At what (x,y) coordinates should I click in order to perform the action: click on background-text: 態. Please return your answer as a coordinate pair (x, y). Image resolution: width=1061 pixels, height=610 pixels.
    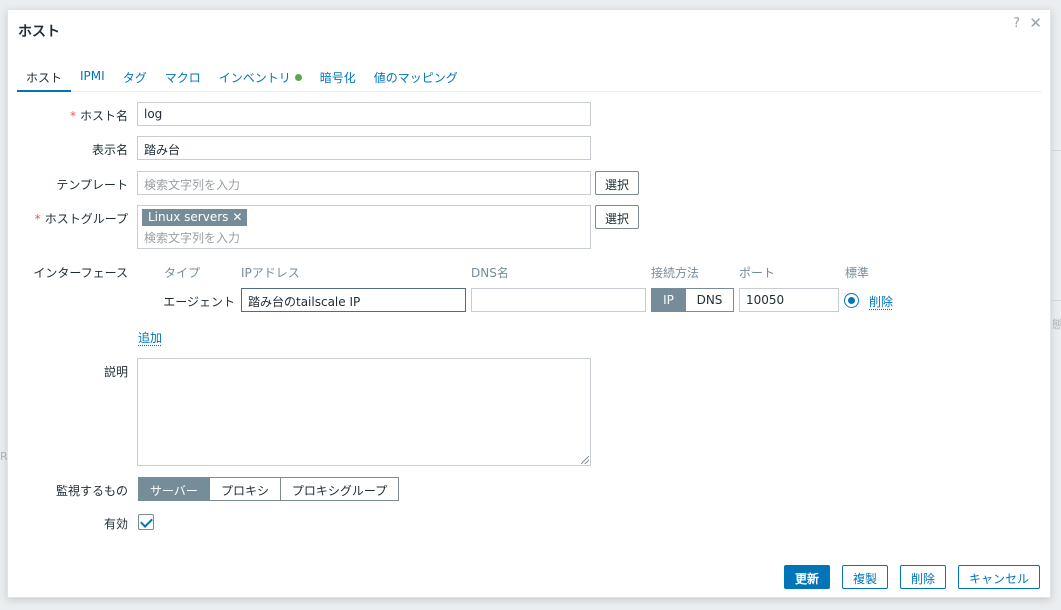
    Looking at the image, I should click on (1056, 324).